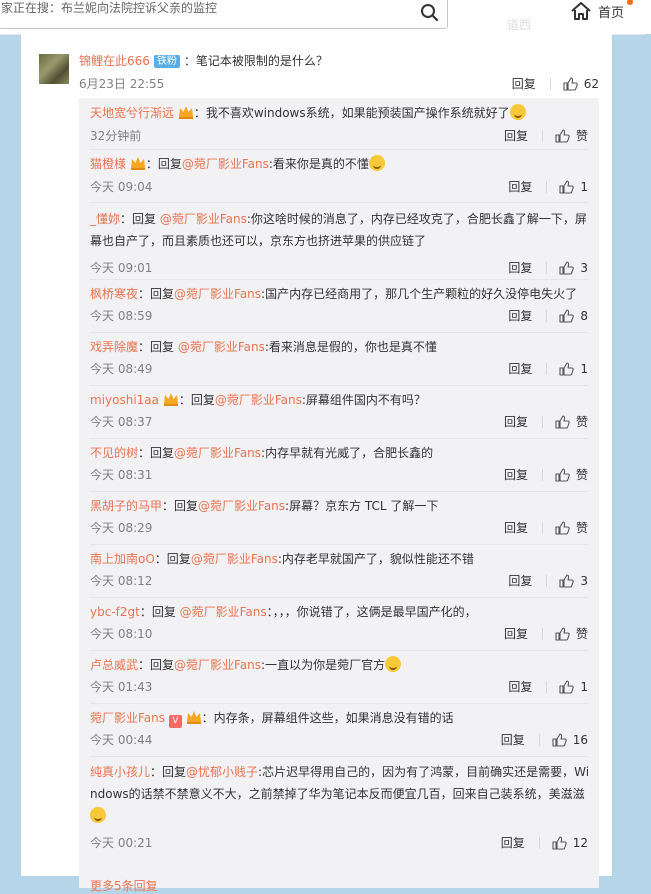  Describe the element at coordinates (544, 842) in the screenshot. I see `reply-actions: 回复 12` at that location.